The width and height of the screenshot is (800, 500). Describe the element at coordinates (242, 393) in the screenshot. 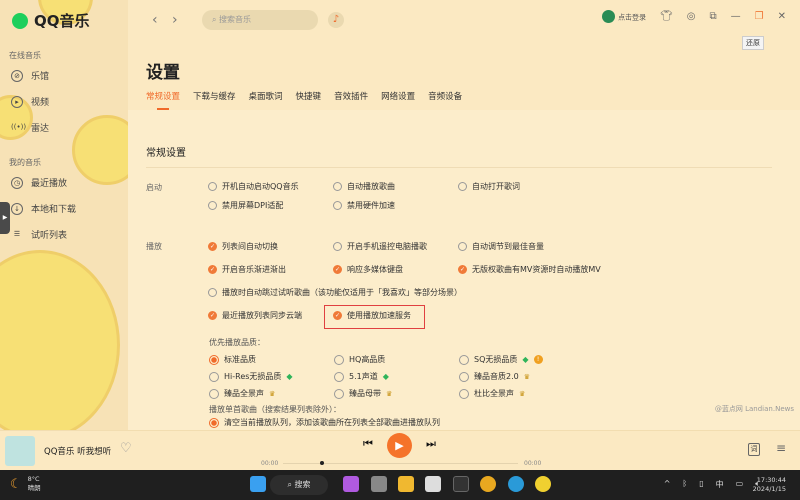

I see `radio-atmos: 臻品全景声 ♛` at that location.